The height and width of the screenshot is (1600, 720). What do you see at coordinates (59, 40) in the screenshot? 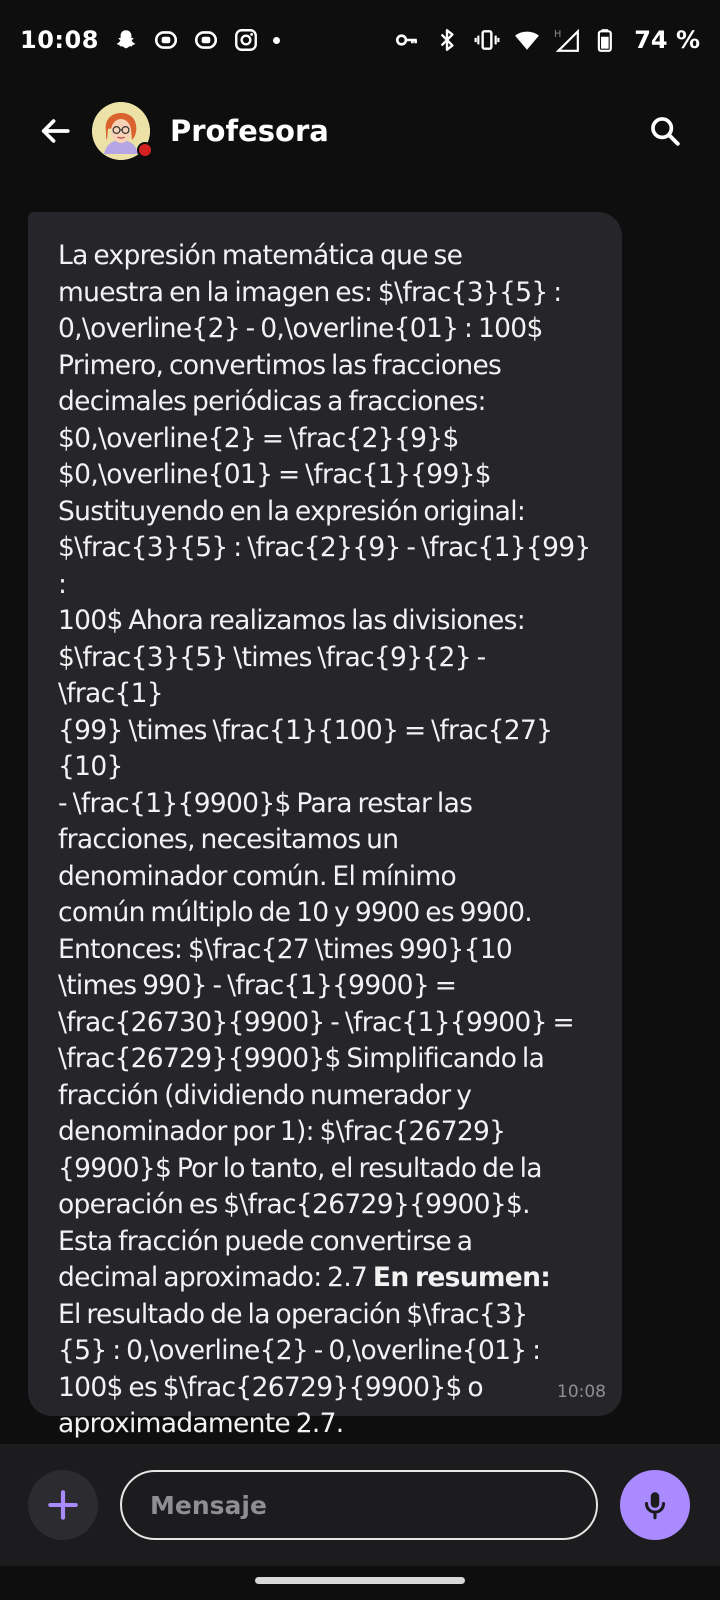
I see `status-time: 10:08` at bounding box center [59, 40].